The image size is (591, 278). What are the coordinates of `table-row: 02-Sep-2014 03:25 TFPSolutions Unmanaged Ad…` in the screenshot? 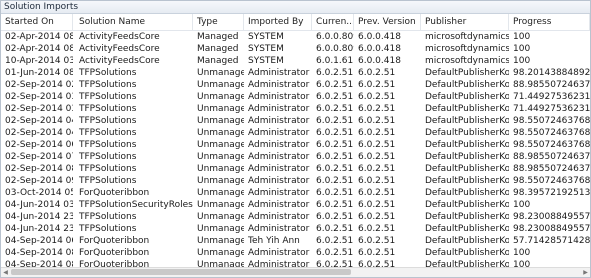 It's located at (295, 109).